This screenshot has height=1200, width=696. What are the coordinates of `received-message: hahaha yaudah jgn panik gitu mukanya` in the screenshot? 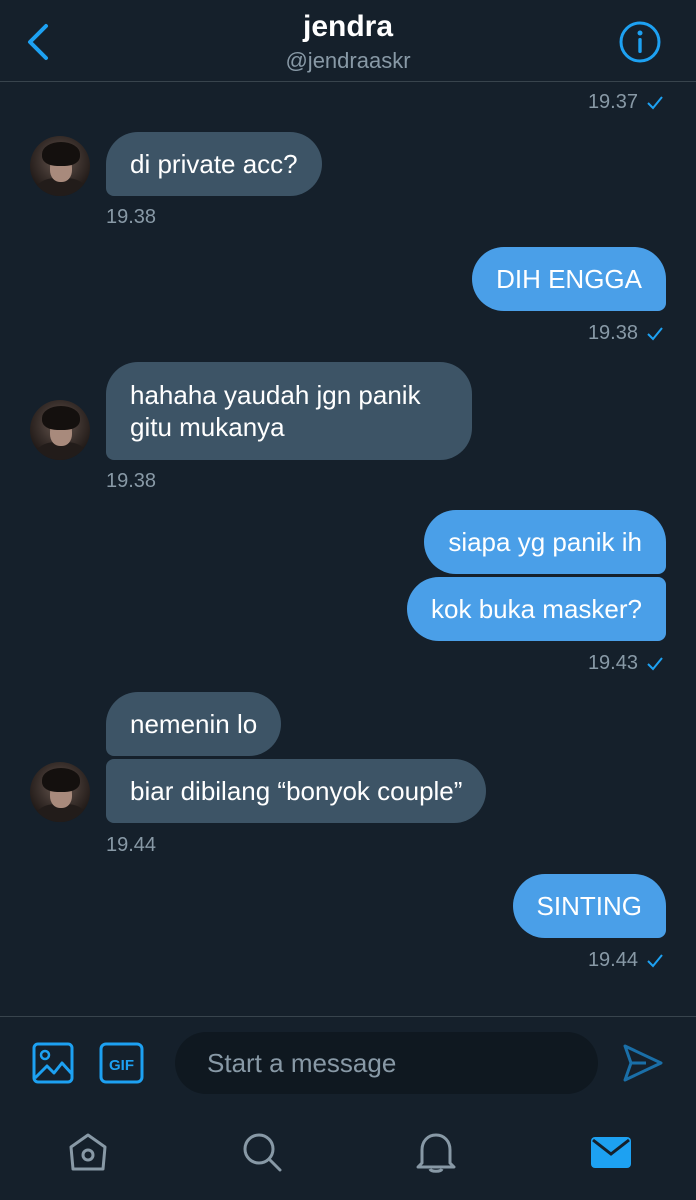 It's located at (289, 411).